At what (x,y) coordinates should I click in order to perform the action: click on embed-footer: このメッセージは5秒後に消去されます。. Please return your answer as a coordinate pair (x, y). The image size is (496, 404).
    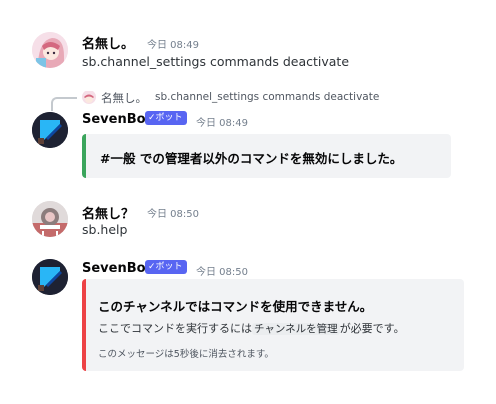
    Looking at the image, I should click on (186, 354).